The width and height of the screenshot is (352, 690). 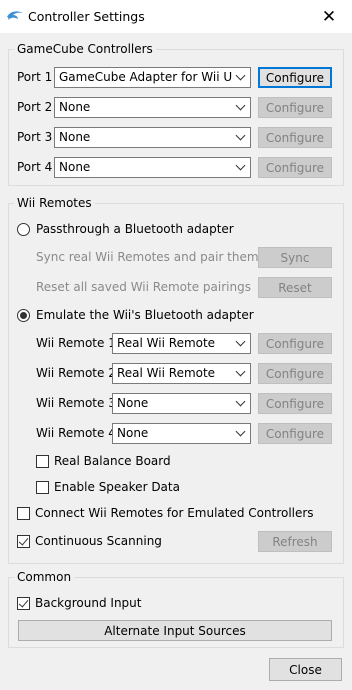 What do you see at coordinates (147, 257) in the screenshot?
I see `sync-label: Sync real Wii Remotes and pair them` at bounding box center [147, 257].